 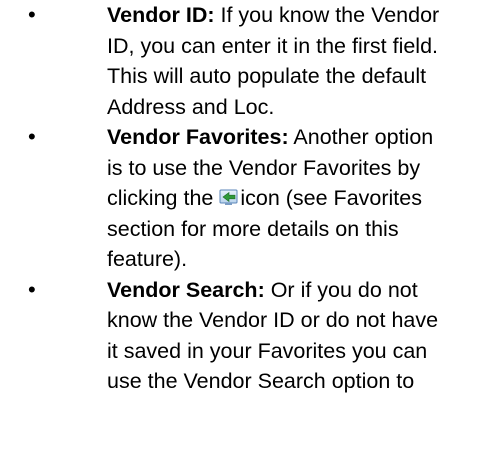 I want to click on bullet-text-line: Another option, so click(x=361, y=137).